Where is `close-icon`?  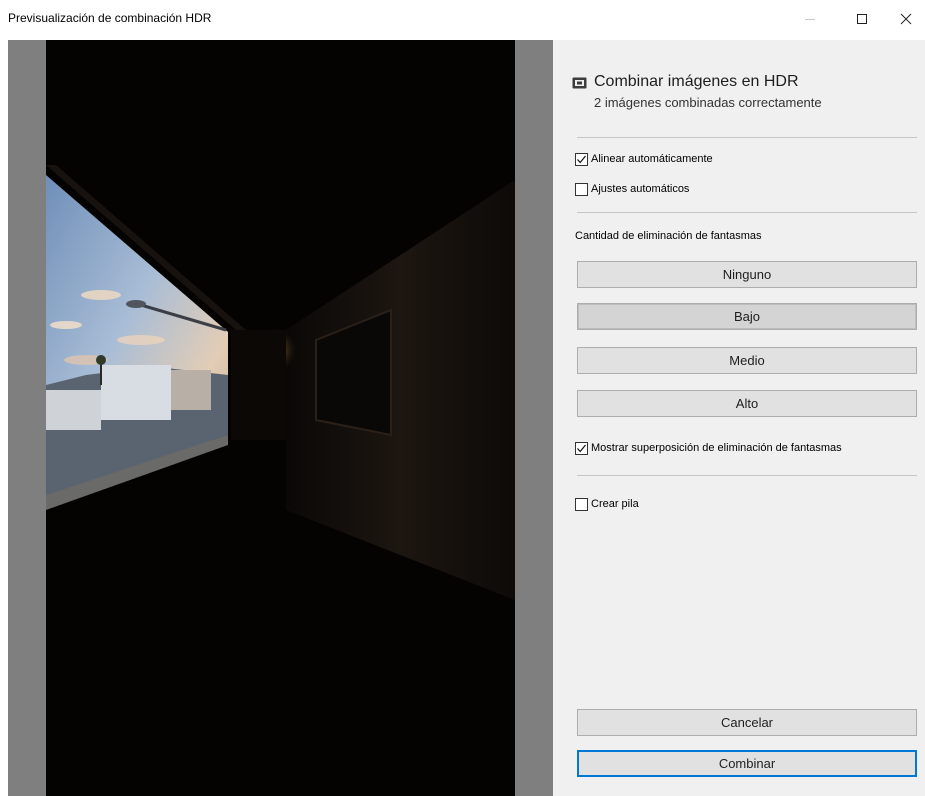 close-icon is located at coordinates (906, 19).